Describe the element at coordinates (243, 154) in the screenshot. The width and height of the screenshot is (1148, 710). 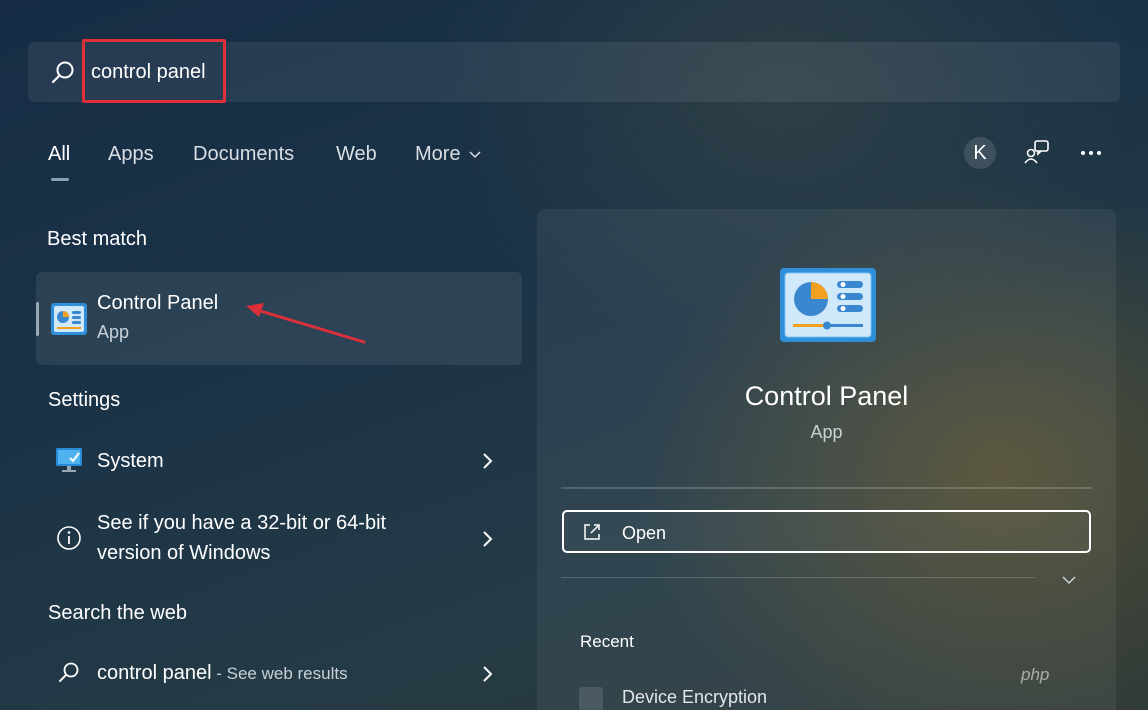
I see `tab-documents: Documents` at that location.